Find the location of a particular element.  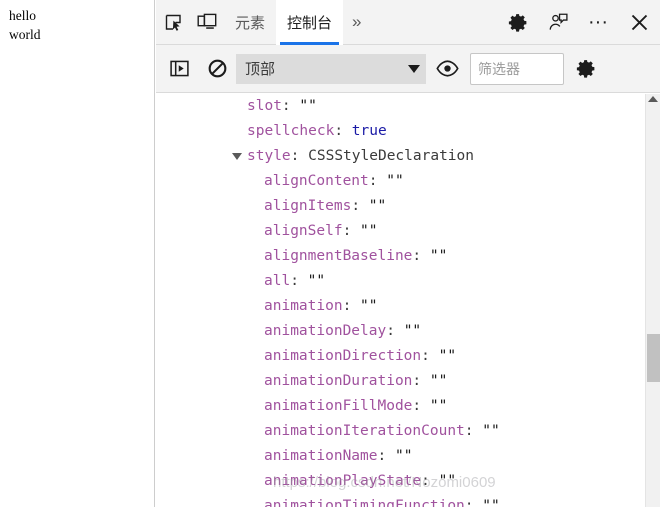

devtools-tabbar: 元素 控制台 » ··· is located at coordinates (408, 22).